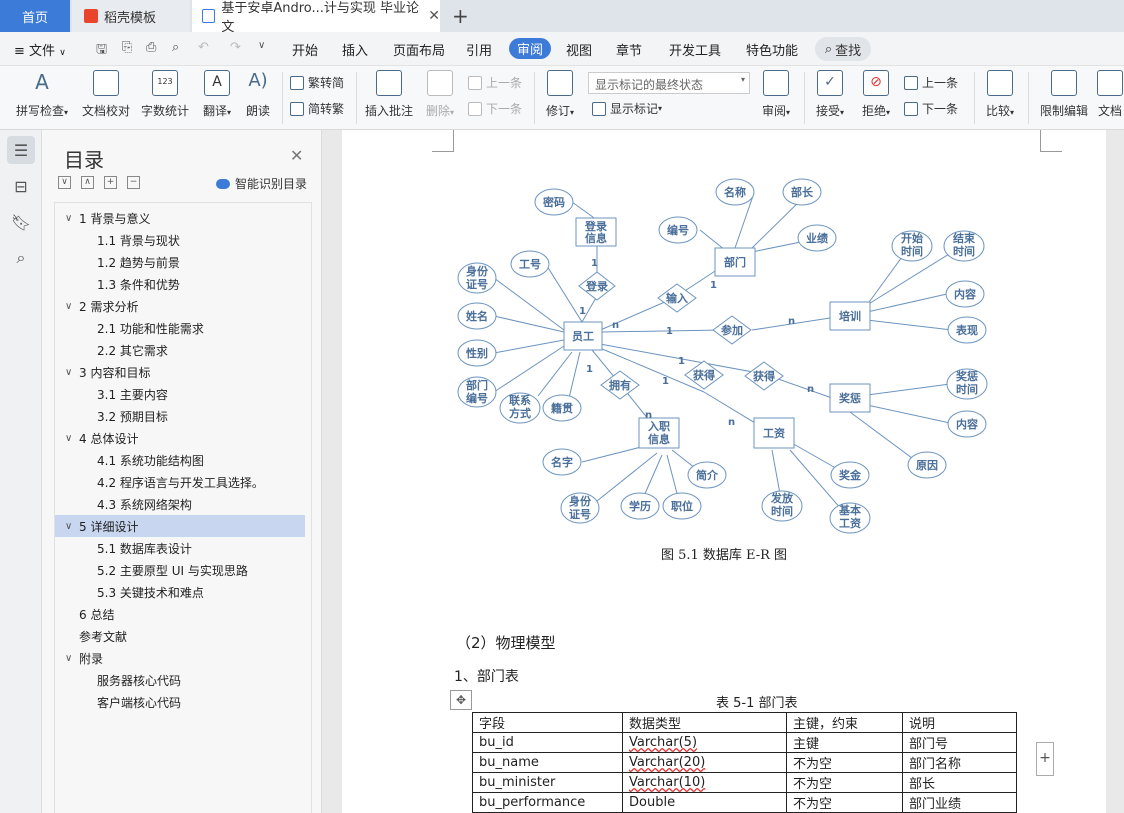  Describe the element at coordinates (180, 702) in the screenshot. I see `toc-item: 客户端核心代码` at that location.